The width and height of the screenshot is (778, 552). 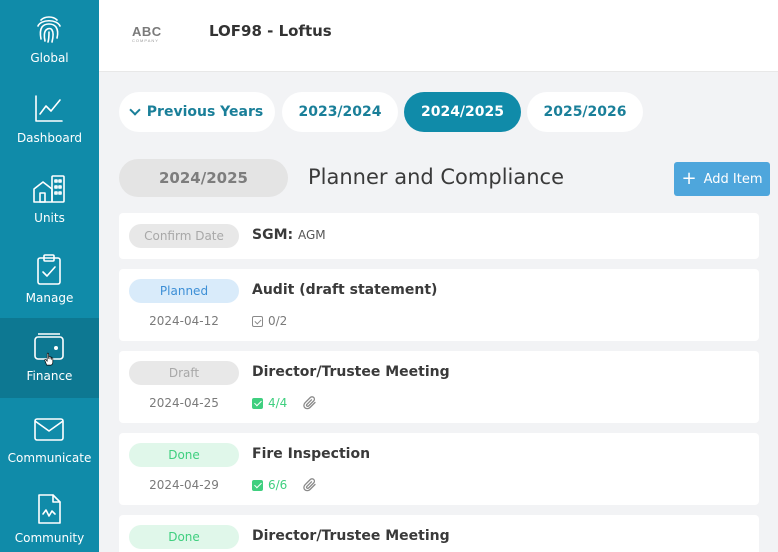 What do you see at coordinates (49, 218) in the screenshot?
I see `sidebar-item-label: Units` at bounding box center [49, 218].